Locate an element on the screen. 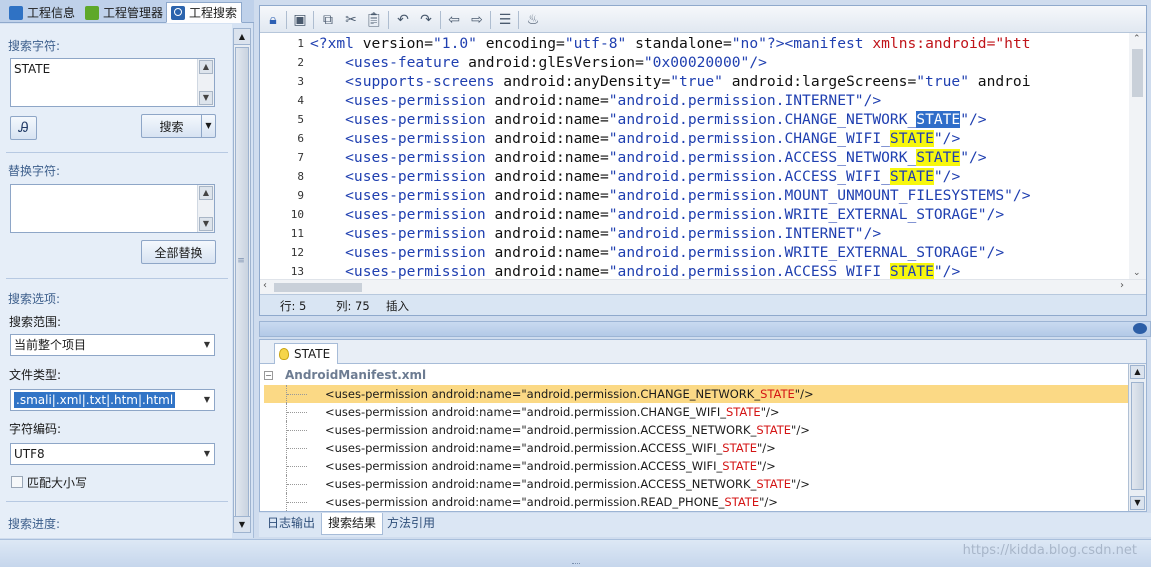 This screenshot has height=567, width=1151. bottom-tab-bar: 日志输出 搜索结果 方法引用 is located at coordinates (705, 525).